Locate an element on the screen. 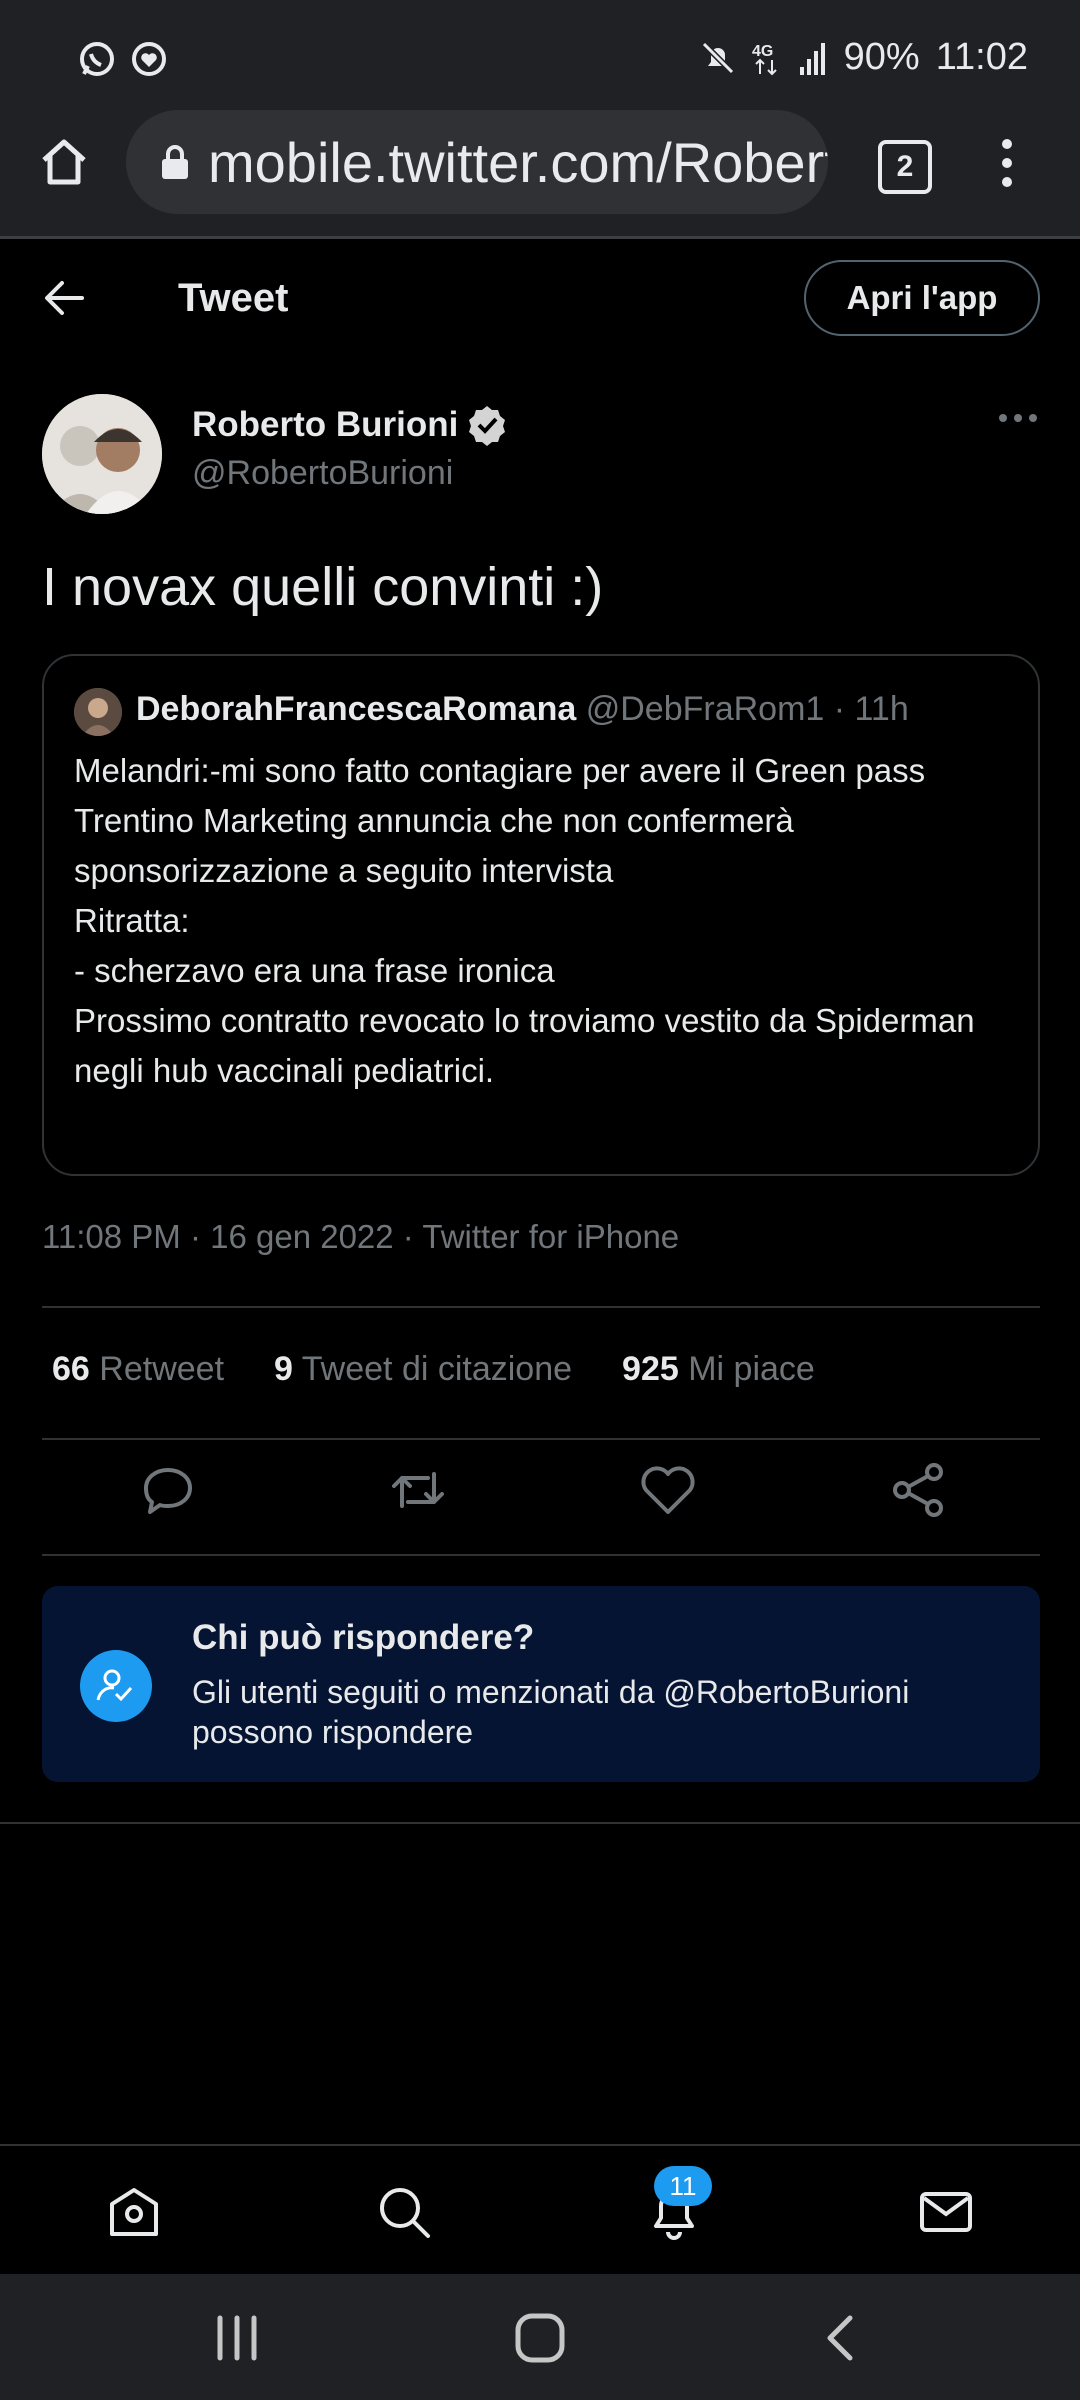 The image size is (1080, 2400). battery-level: 90% is located at coordinates (881, 57).